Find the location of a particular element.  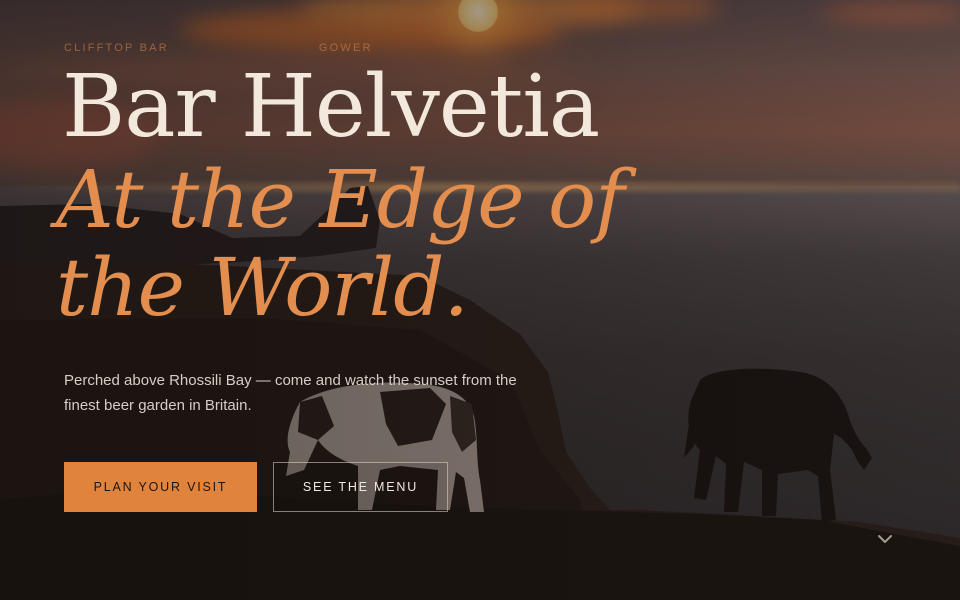

chevron-down-icon is located at coordinates (885, 539).